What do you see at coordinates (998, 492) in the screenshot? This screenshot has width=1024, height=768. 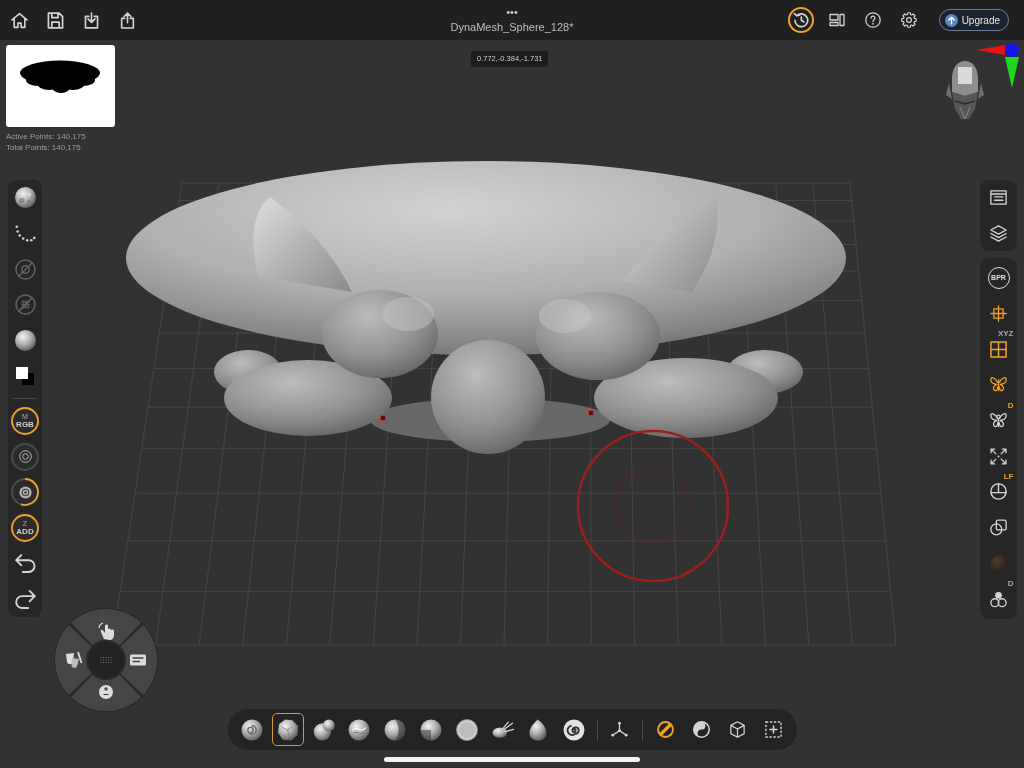 I see `globe-icon` at bounding box center [998, 492].